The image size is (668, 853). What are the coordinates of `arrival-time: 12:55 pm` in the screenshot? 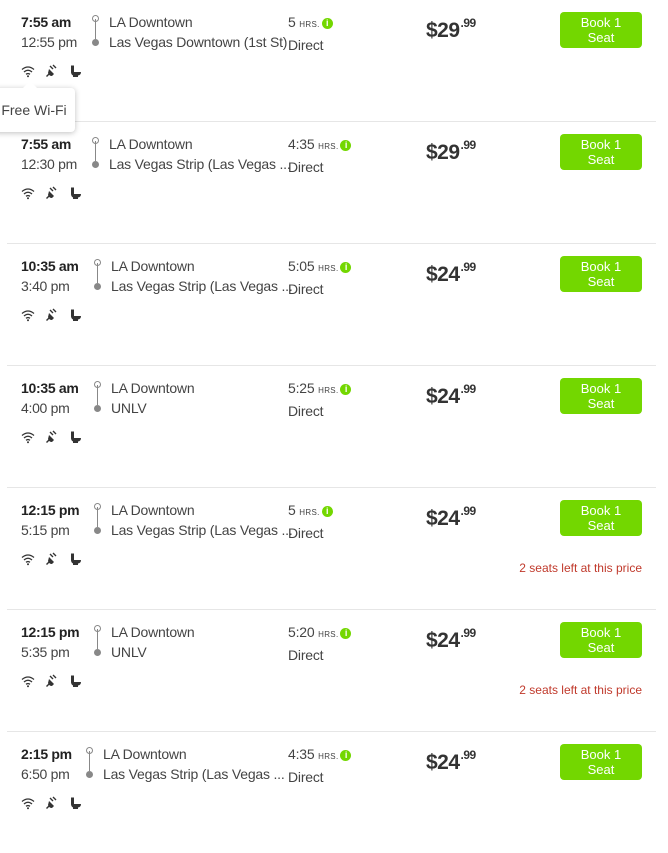 It's located at (49, 42).